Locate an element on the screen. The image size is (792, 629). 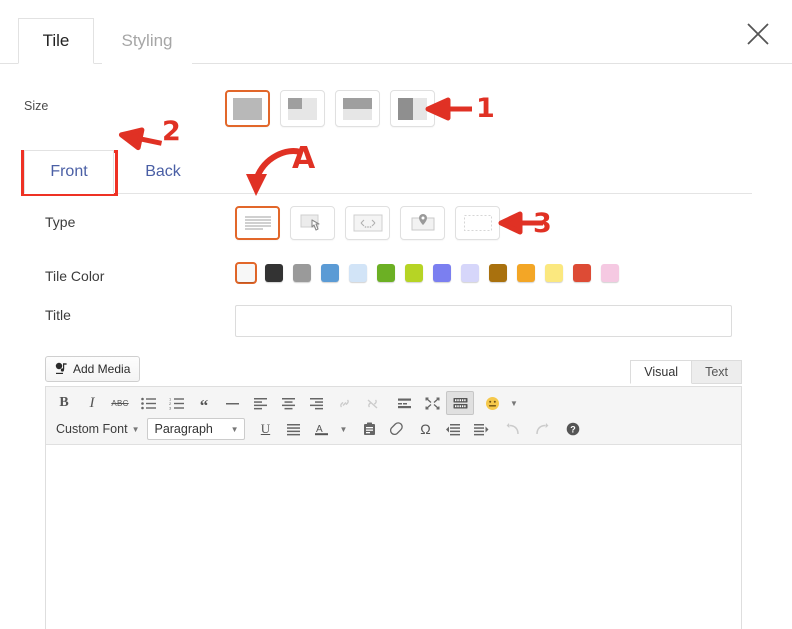
toggle-toolbar-button is located at coordinates (460, 403).